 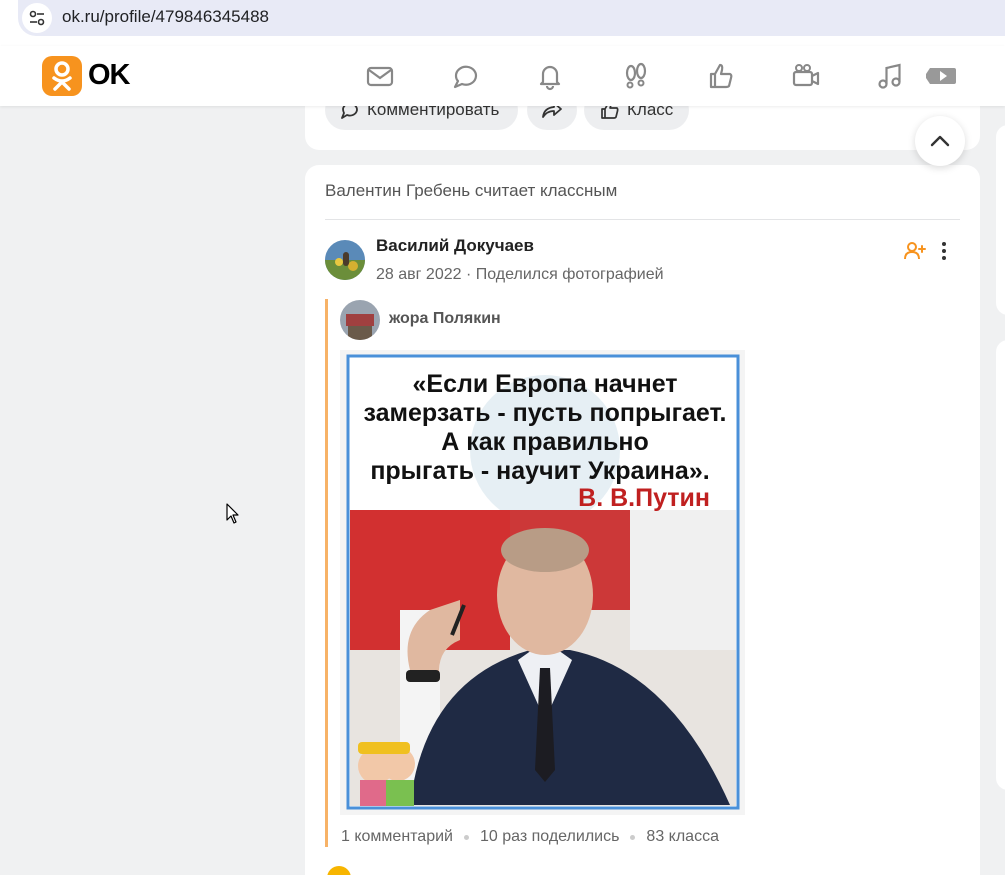 What do you see at coordinates (550, 76) in the screenshot?
I see `bell-icon` at bounding box center [550, 76].